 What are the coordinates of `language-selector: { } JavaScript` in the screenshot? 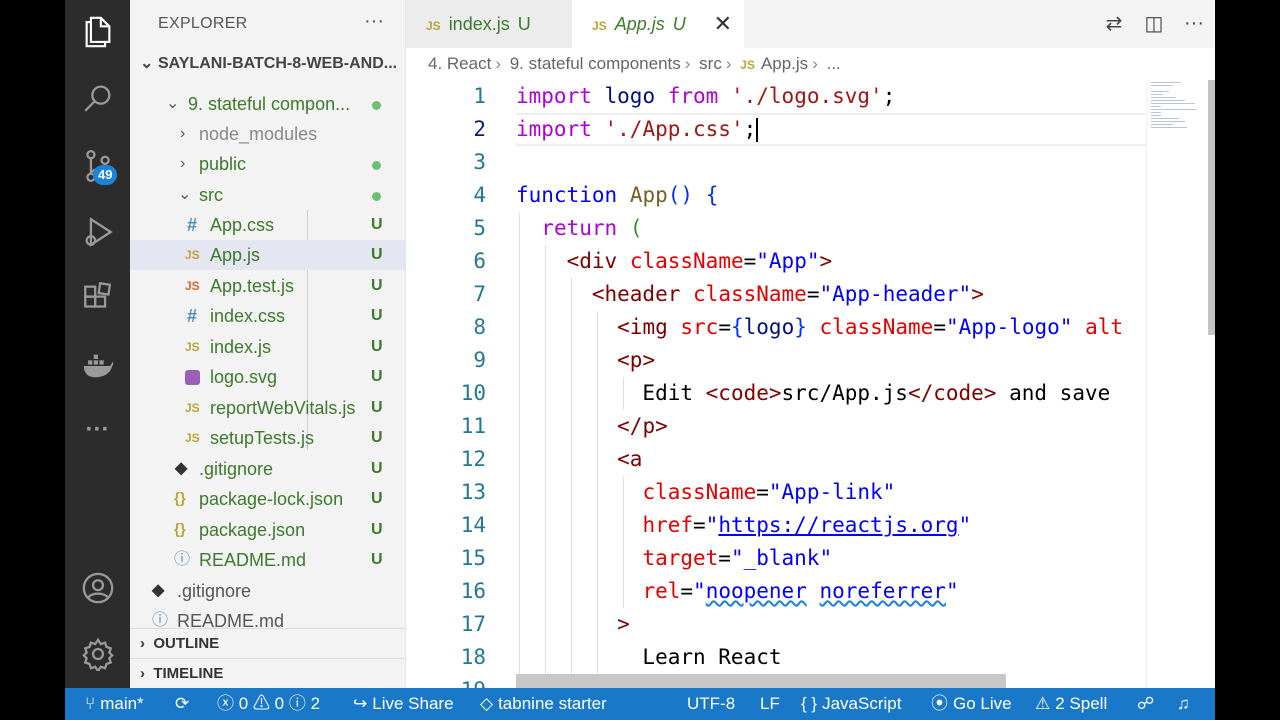 It's located at (851, 704).